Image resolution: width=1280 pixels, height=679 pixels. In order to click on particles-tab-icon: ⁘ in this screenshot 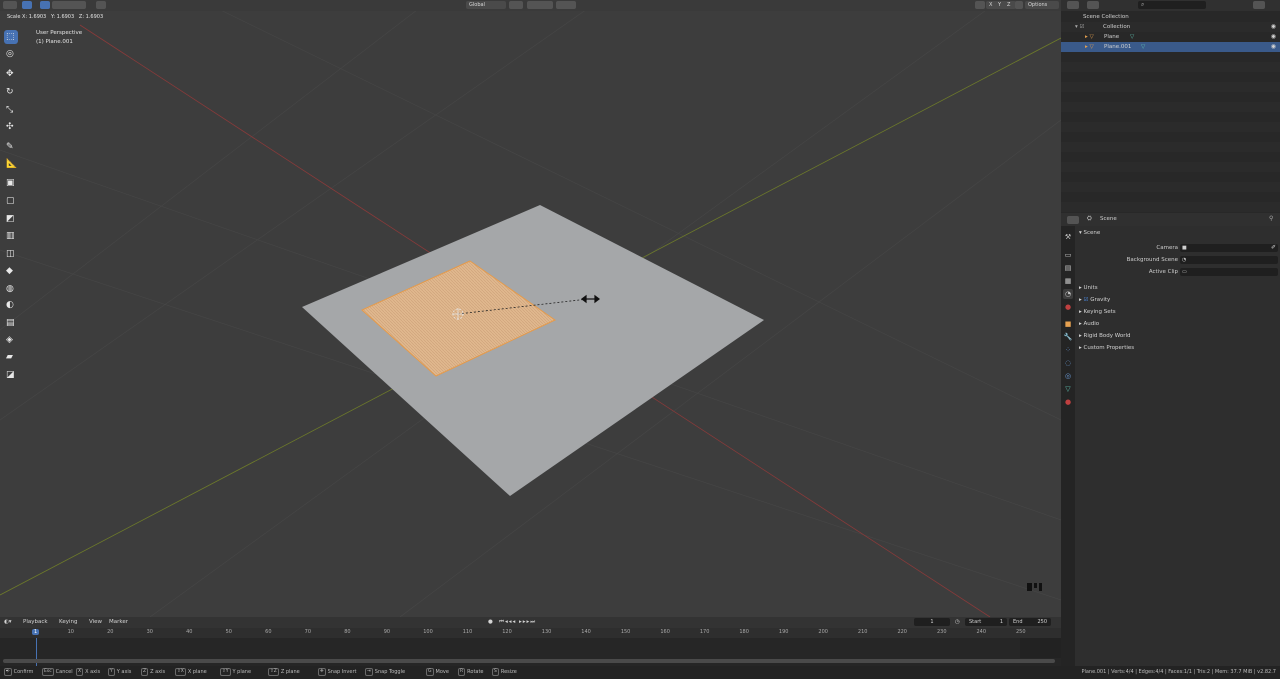, I will do `click(1068, 350)`.